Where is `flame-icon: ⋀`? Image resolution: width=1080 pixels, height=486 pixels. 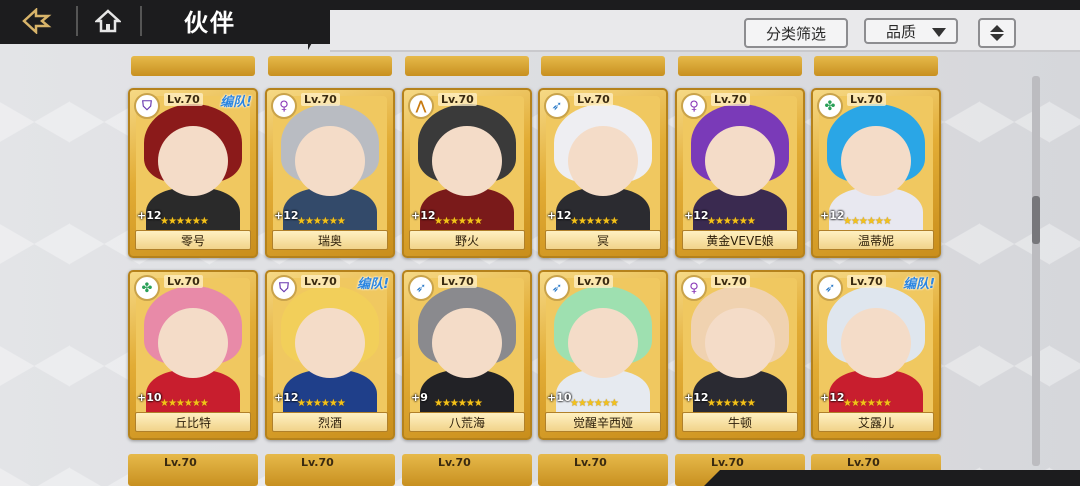 flame-icon: ⋀ is located at coordinates (421, 106).